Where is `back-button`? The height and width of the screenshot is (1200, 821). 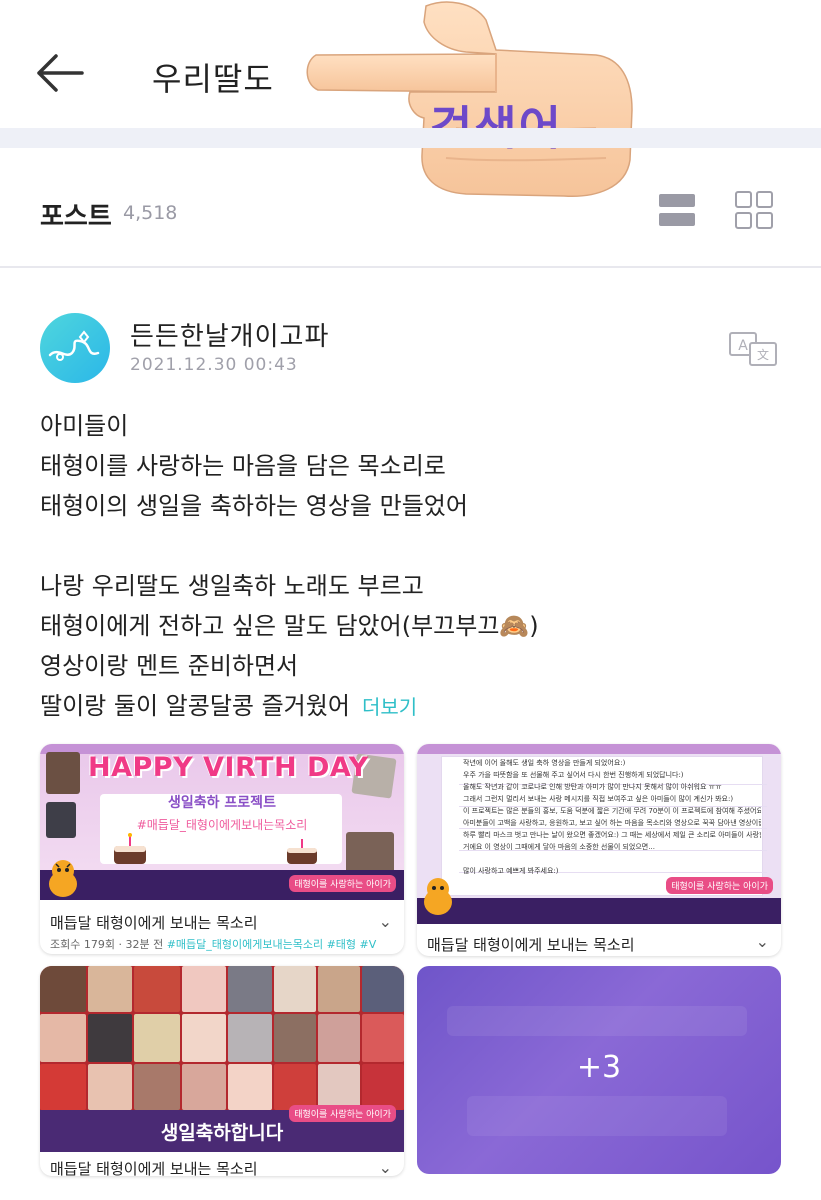
back-button is located at coordinates (60, 73).